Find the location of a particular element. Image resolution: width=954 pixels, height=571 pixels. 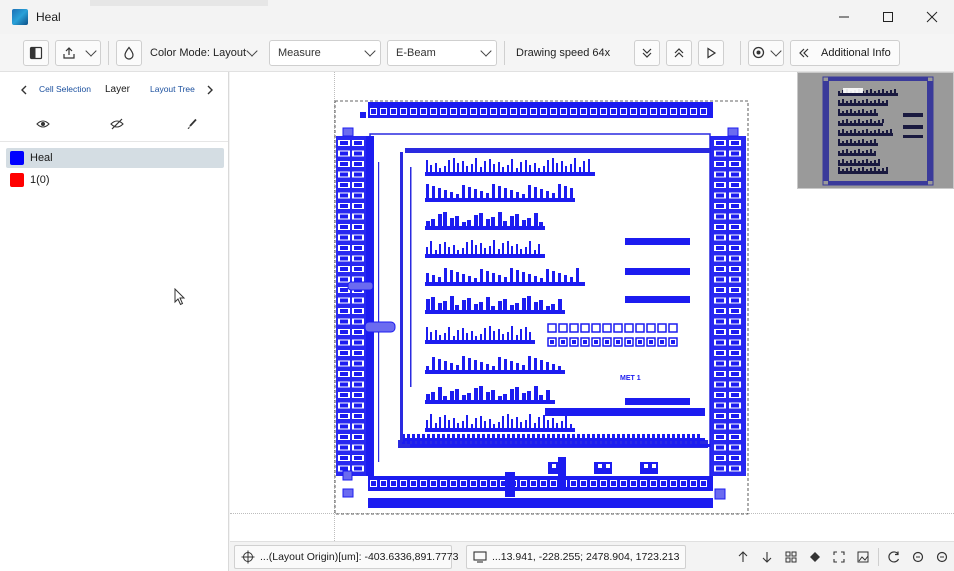

close-button is located at coordinates (932, 17).